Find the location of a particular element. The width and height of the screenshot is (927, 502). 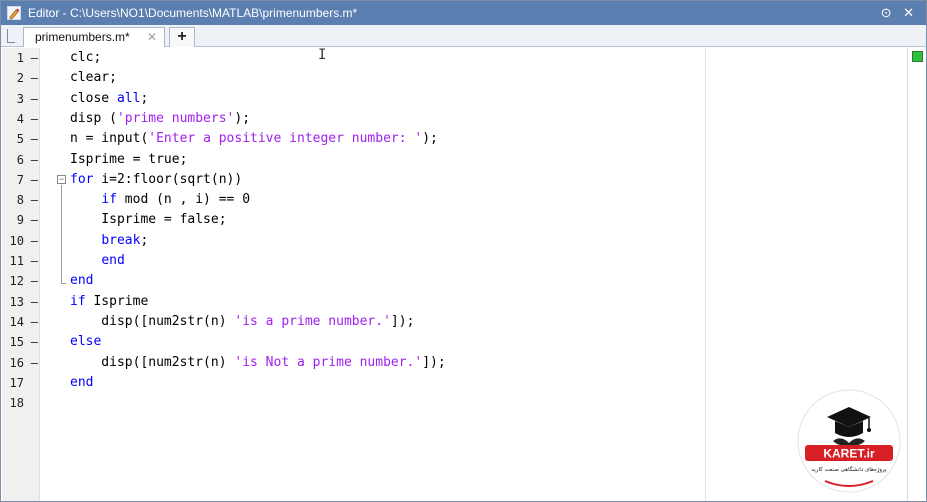

line-number: 17 is located at coordinates (16, 382).